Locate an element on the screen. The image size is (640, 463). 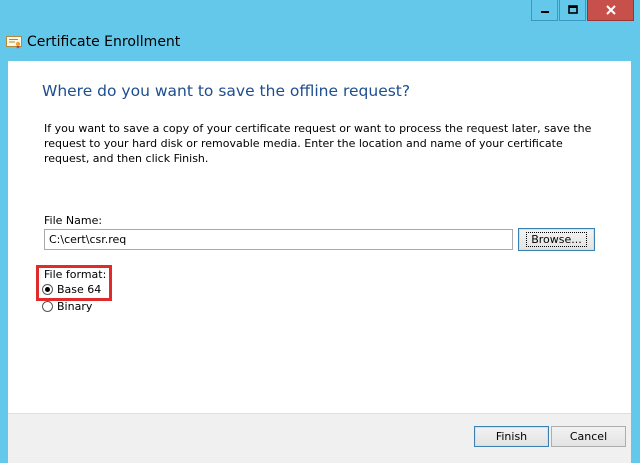
radio-binary: Binary is located at coordinates (67, 306).